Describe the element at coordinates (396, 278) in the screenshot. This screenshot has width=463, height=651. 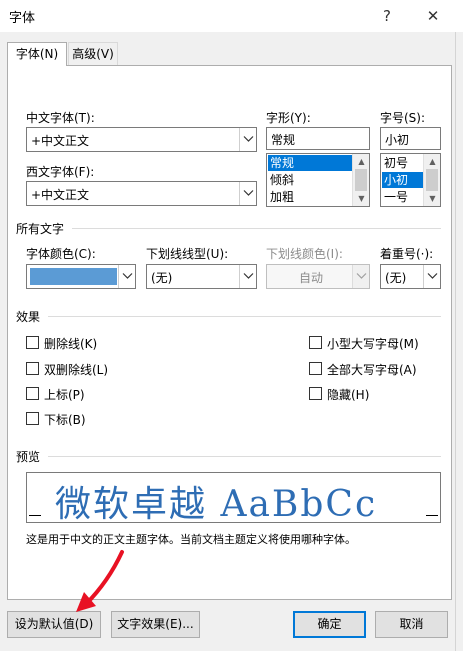
I see `emphasis-mark-value: (无)` at that location.